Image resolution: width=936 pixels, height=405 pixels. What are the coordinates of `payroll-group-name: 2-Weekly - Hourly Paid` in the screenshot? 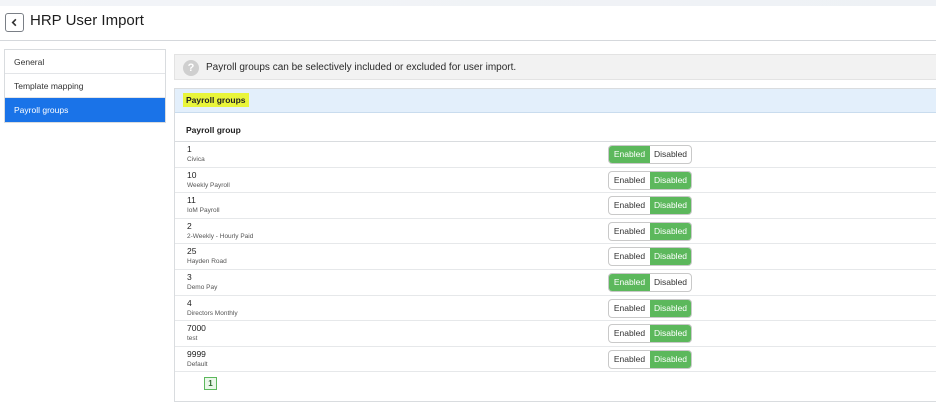 It's located at (220, 236).